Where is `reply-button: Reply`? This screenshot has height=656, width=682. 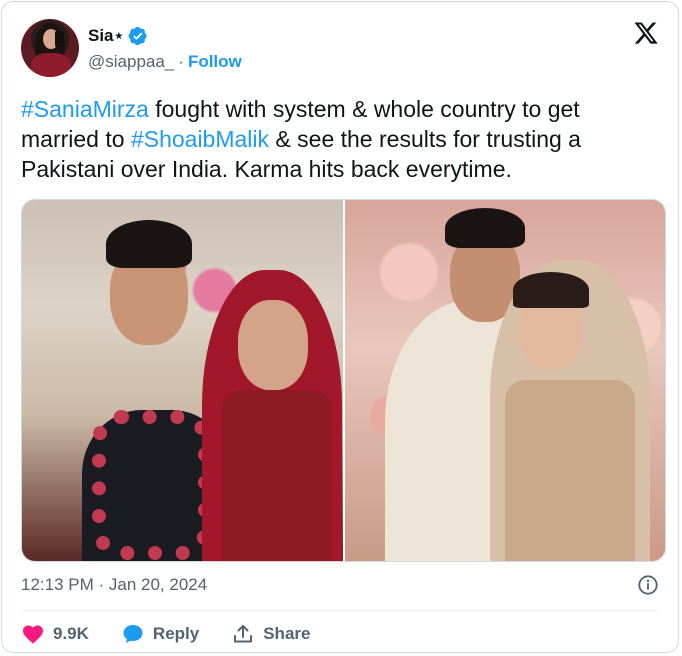
reply-button: Reply is located at coordinates (160, 634).